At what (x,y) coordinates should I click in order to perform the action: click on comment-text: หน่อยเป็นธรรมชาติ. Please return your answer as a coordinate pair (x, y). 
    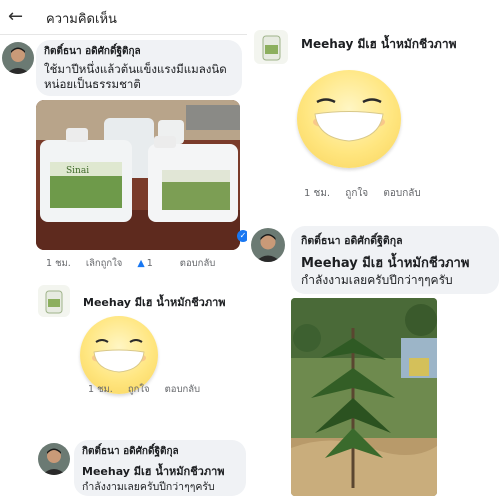
    Looking at the image, I should click on (92, 84).